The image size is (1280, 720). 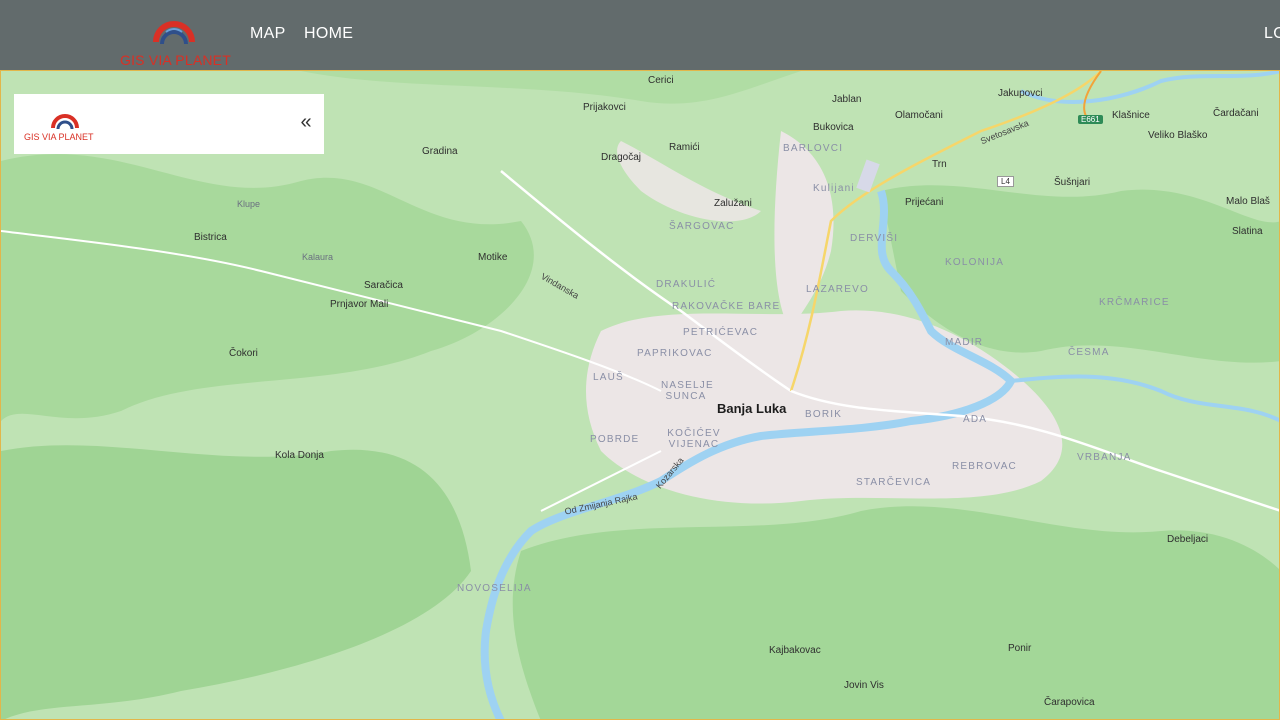 I want to click on peak-label: Klupe, so click(x=249, y=204).